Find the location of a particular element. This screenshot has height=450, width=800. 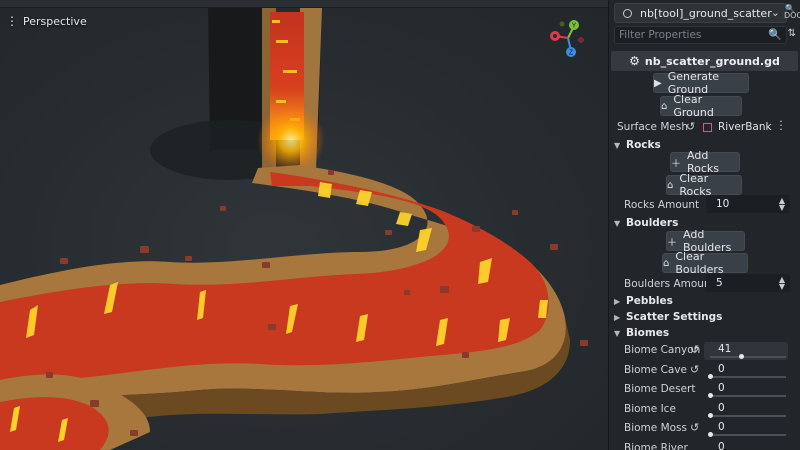

perspective-label: Perspective is located at coordinates (55, 21).